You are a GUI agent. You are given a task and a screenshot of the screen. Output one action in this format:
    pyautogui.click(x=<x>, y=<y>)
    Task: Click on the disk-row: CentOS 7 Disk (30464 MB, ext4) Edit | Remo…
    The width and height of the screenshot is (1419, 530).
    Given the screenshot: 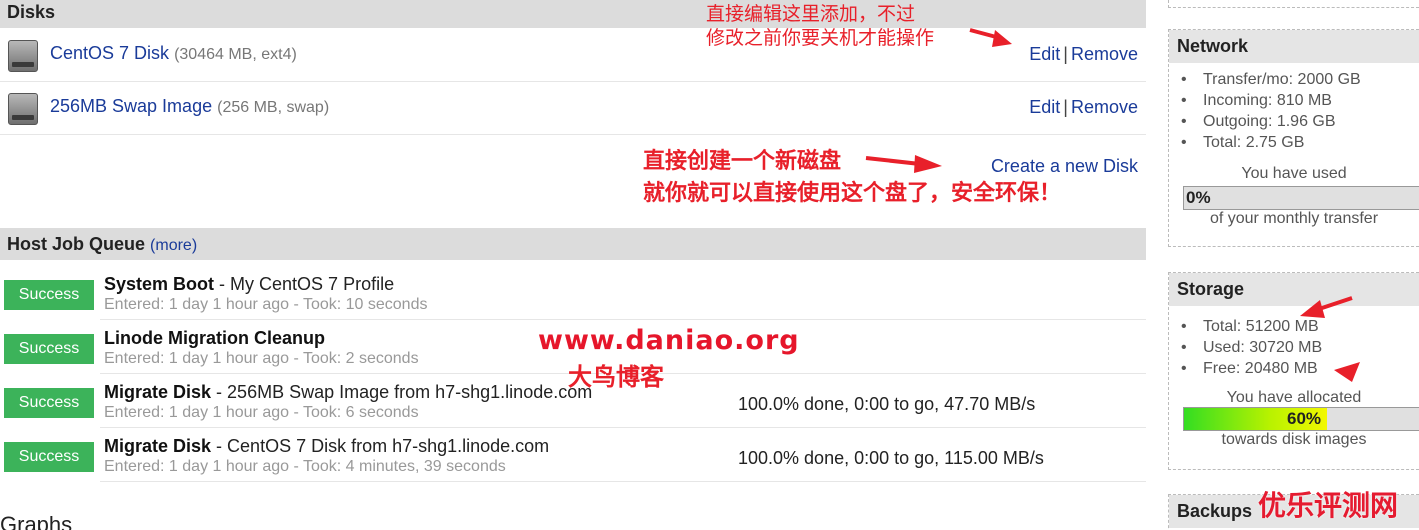 What is the action you would take?
    pyautogui.click(x=573, y=56)
    